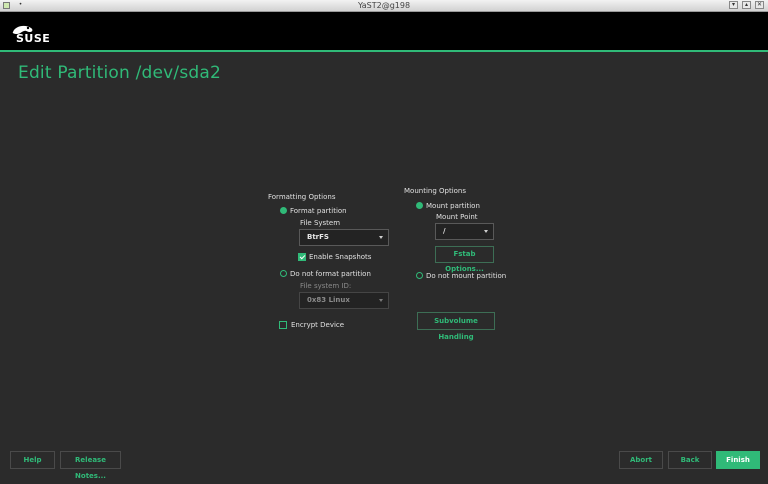 The height and width of the screenshot is (484, 768). Describe the element at coordinates (444, 231) in the screenshot. I see `mount-point-value: /` at that location.